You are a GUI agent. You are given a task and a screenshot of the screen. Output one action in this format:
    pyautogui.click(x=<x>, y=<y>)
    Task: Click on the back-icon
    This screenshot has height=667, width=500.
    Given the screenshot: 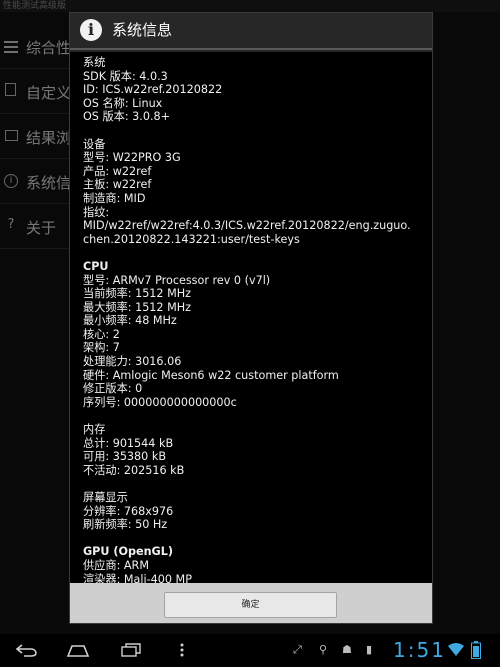 What is the action you would take?
    pyautogui.click(x=27, y=650)
    